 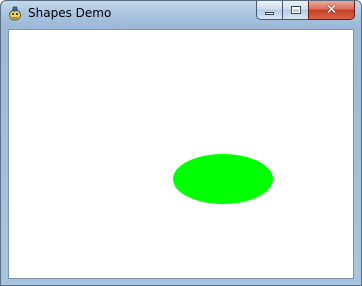 I want to click on maximize-icon, so click(x=295, y=10).